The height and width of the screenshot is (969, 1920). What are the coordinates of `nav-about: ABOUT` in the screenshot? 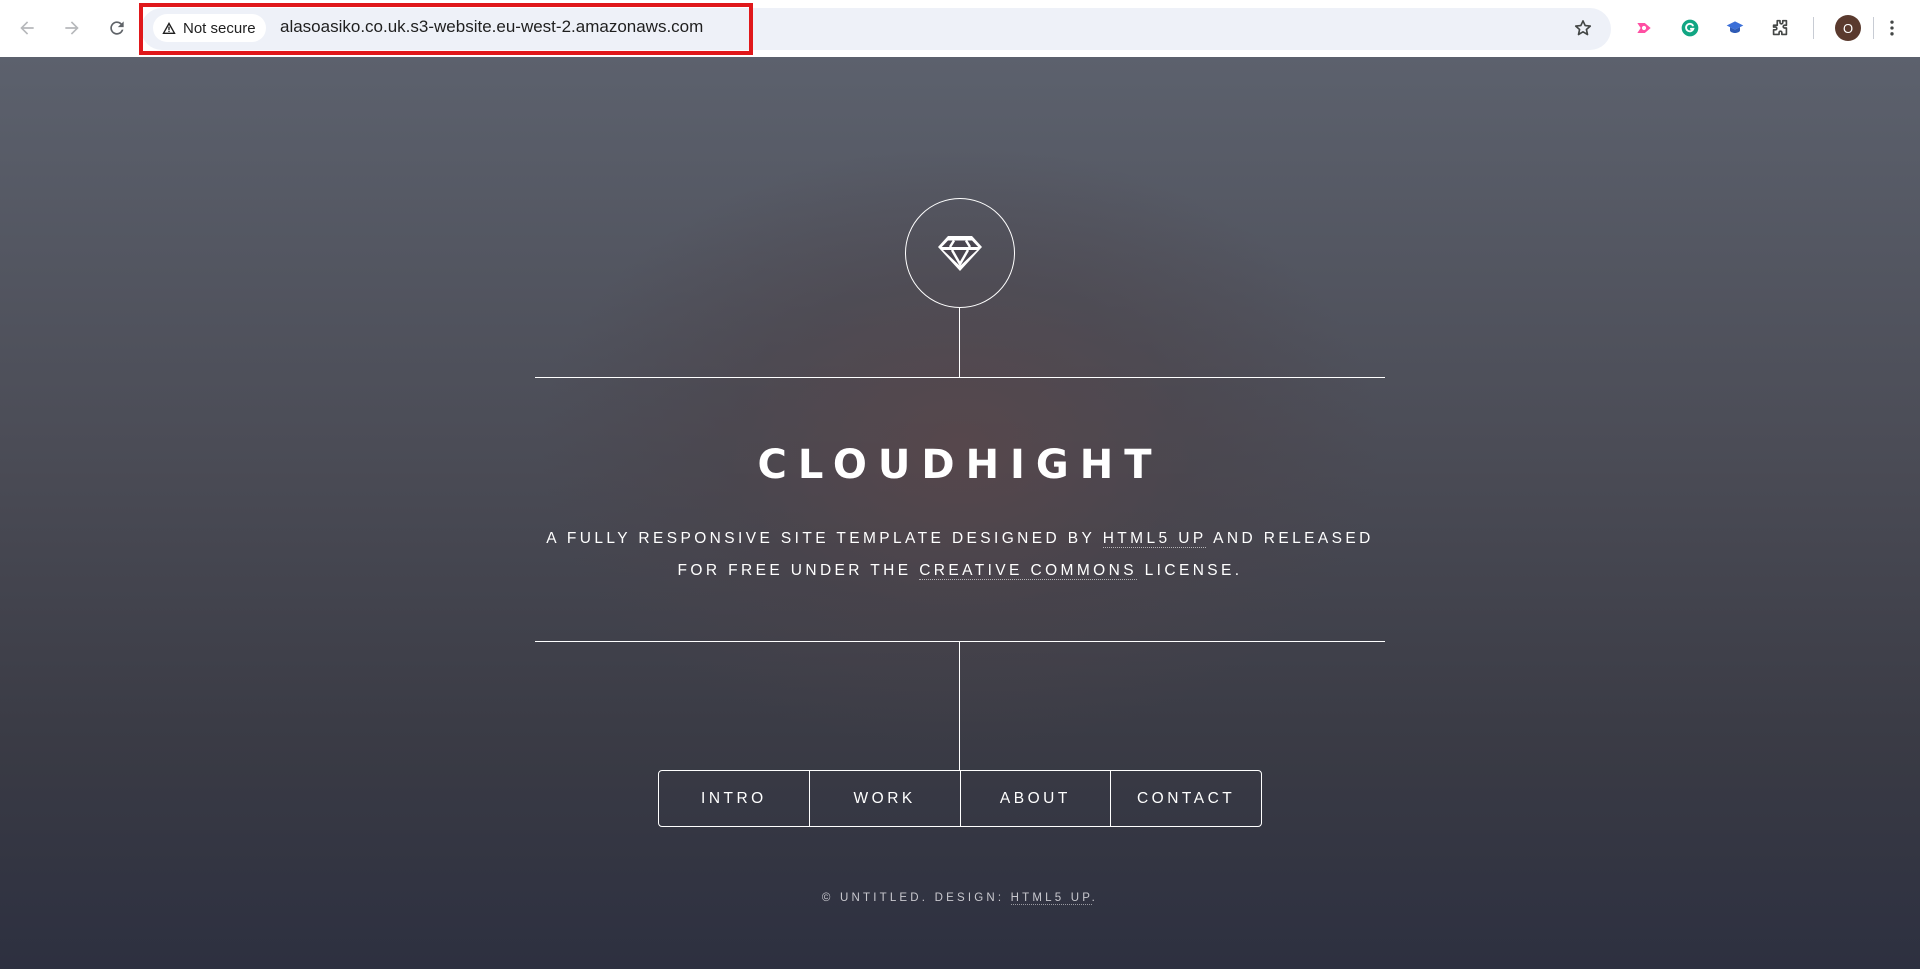 It's located at (1035, 798).